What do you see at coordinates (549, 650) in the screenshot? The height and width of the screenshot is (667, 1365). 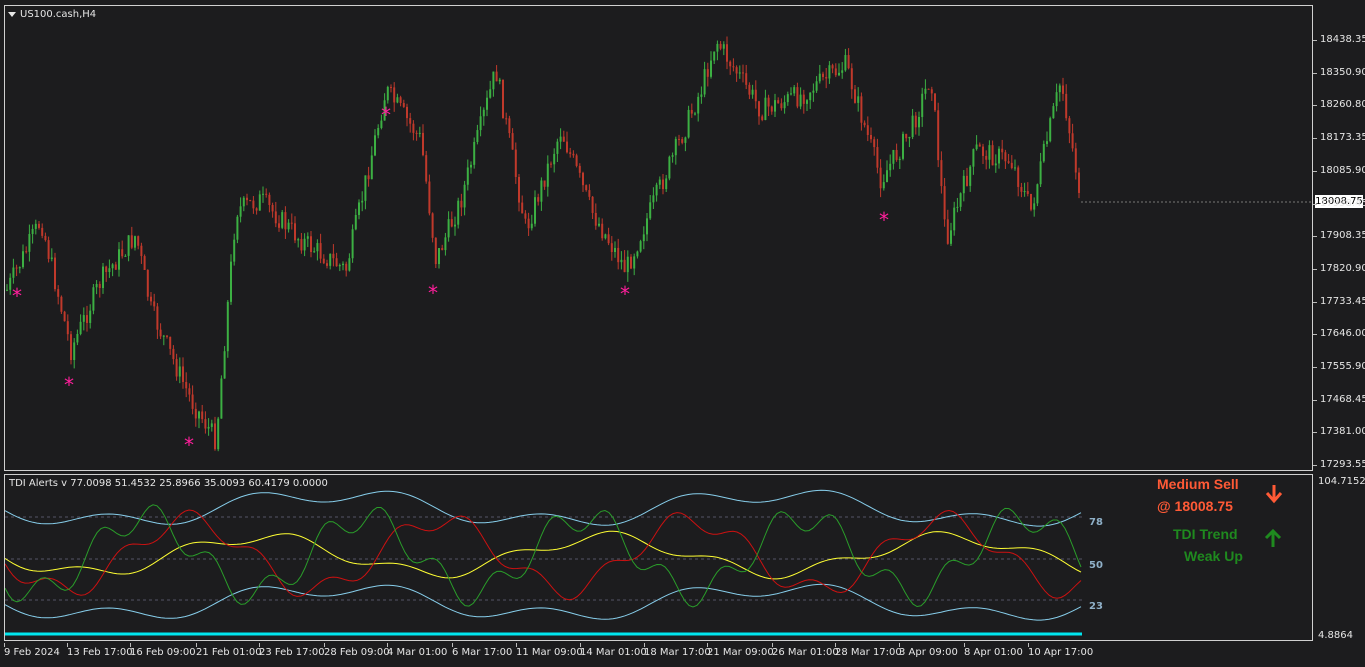 I see `time-axis-label: 11 Mar 09:00` at bounding box center [549, 650].